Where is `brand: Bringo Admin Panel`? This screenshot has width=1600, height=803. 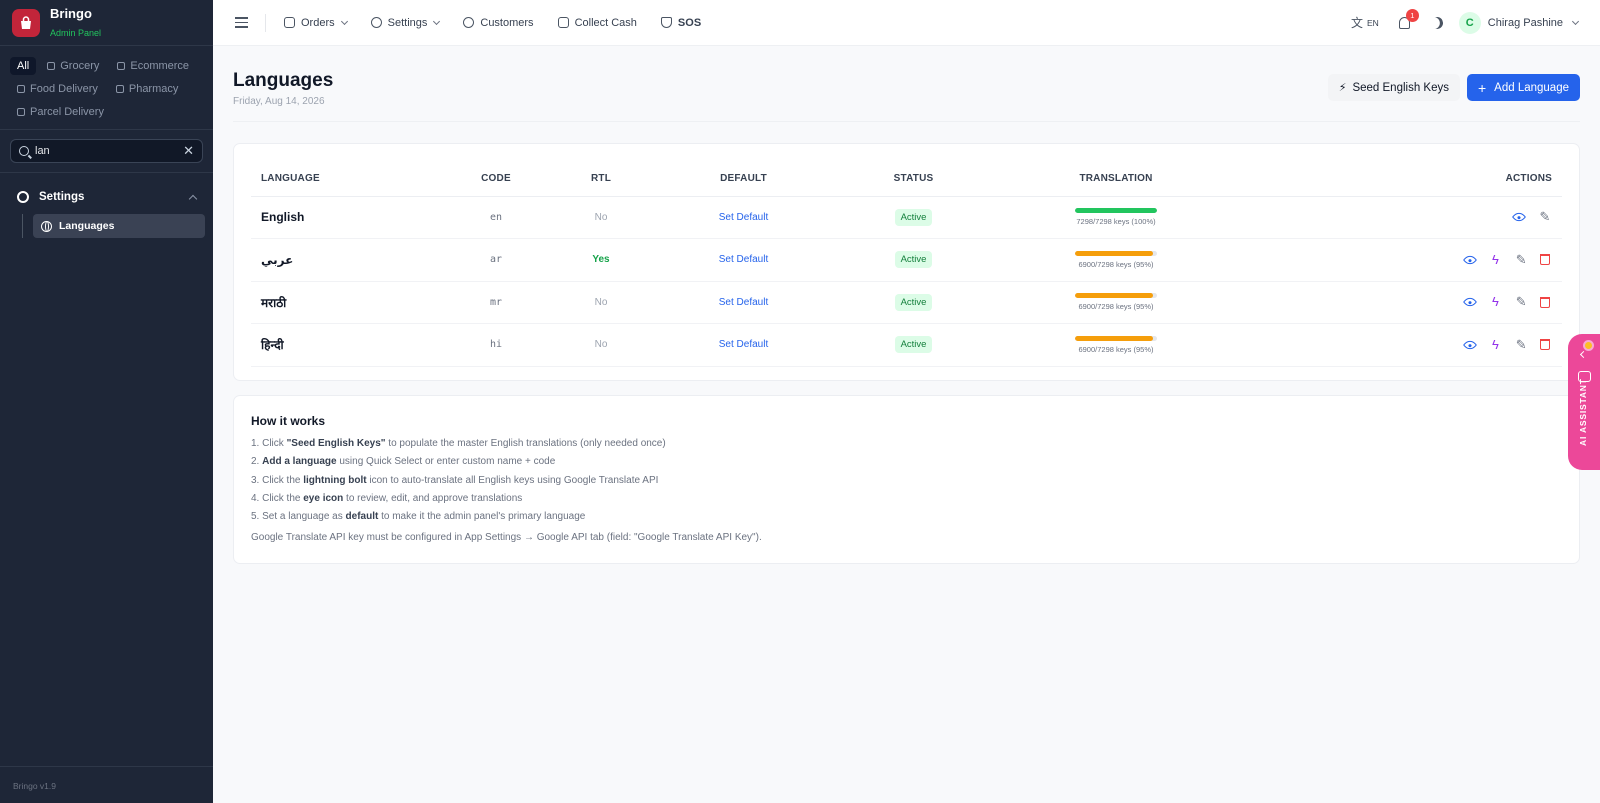 brand: Bringo Admin Panel is located at coordinates (106, 23).